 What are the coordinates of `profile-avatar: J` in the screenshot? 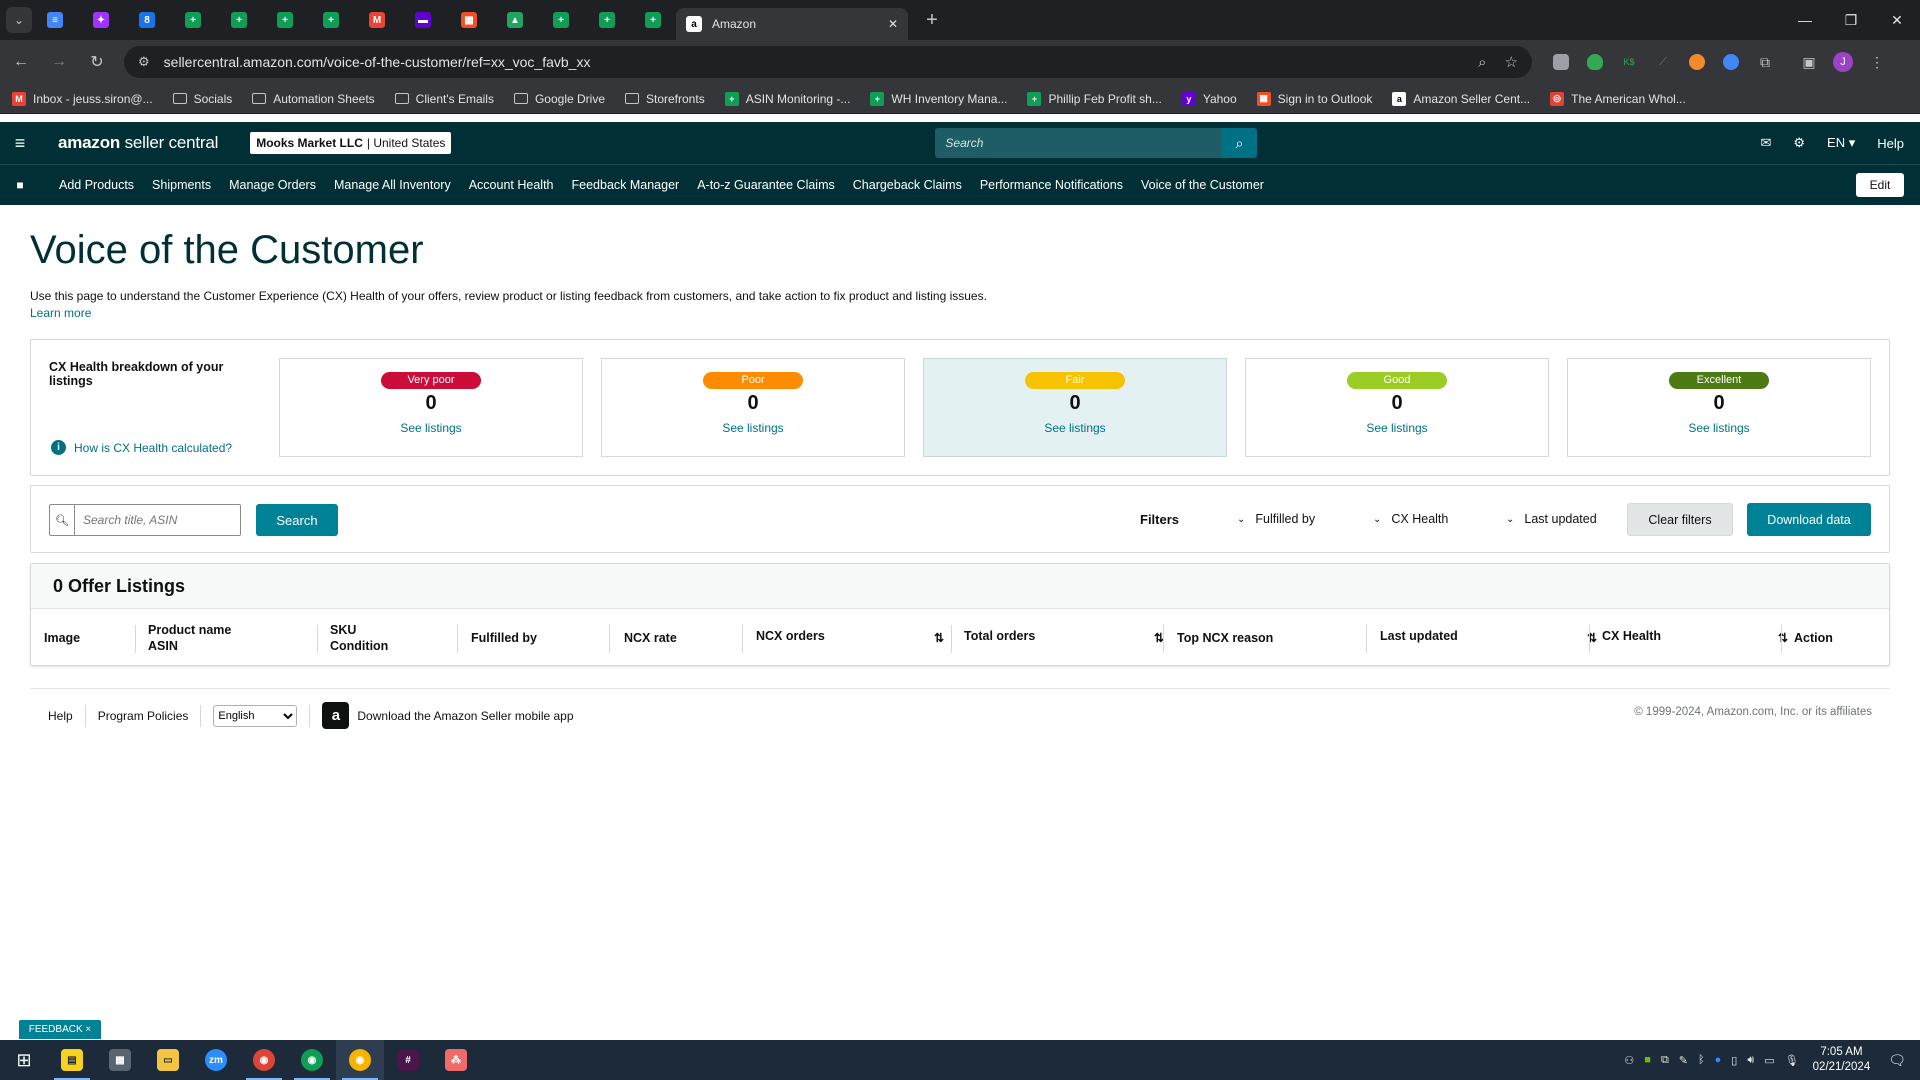 It's located at (1843, 62).